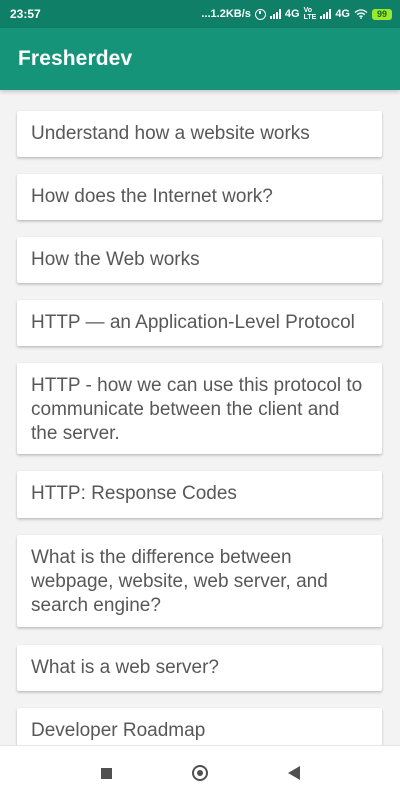 The height and width of the screenshot is (800, 400). Describe the element at coordinates (199, 323) in the screenshot. I see `list-item: HTTP — an Application-Level Protocol` at that location.